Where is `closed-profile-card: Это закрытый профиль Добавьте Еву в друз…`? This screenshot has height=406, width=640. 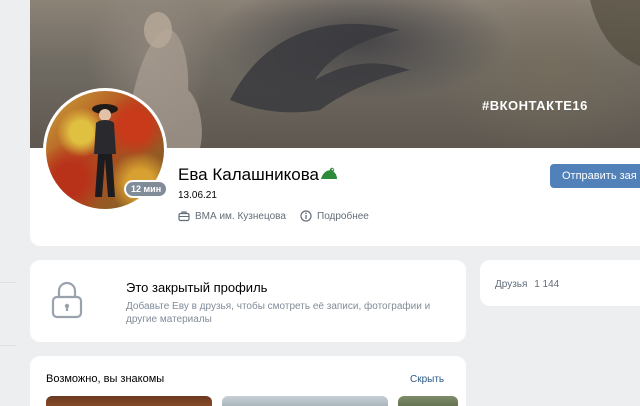
closed-profile-card: Это закрытый профиль Добавьте Еву в друз… is located at coordinates (248, 301).